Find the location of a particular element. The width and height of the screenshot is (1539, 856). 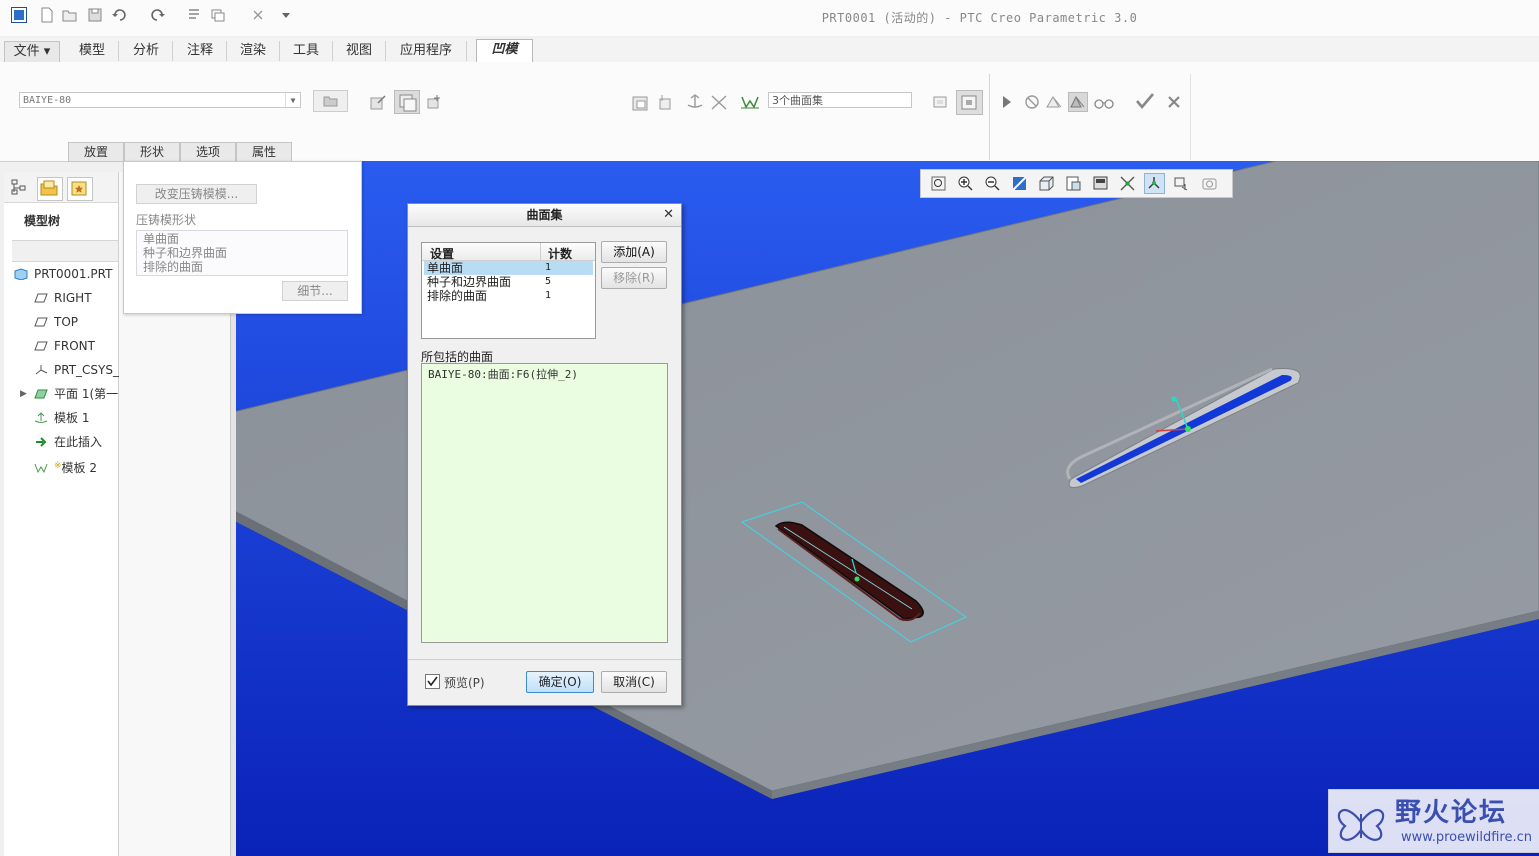

shape-item-excluded: 排除的曲面 is located at coordinates (173, 267).